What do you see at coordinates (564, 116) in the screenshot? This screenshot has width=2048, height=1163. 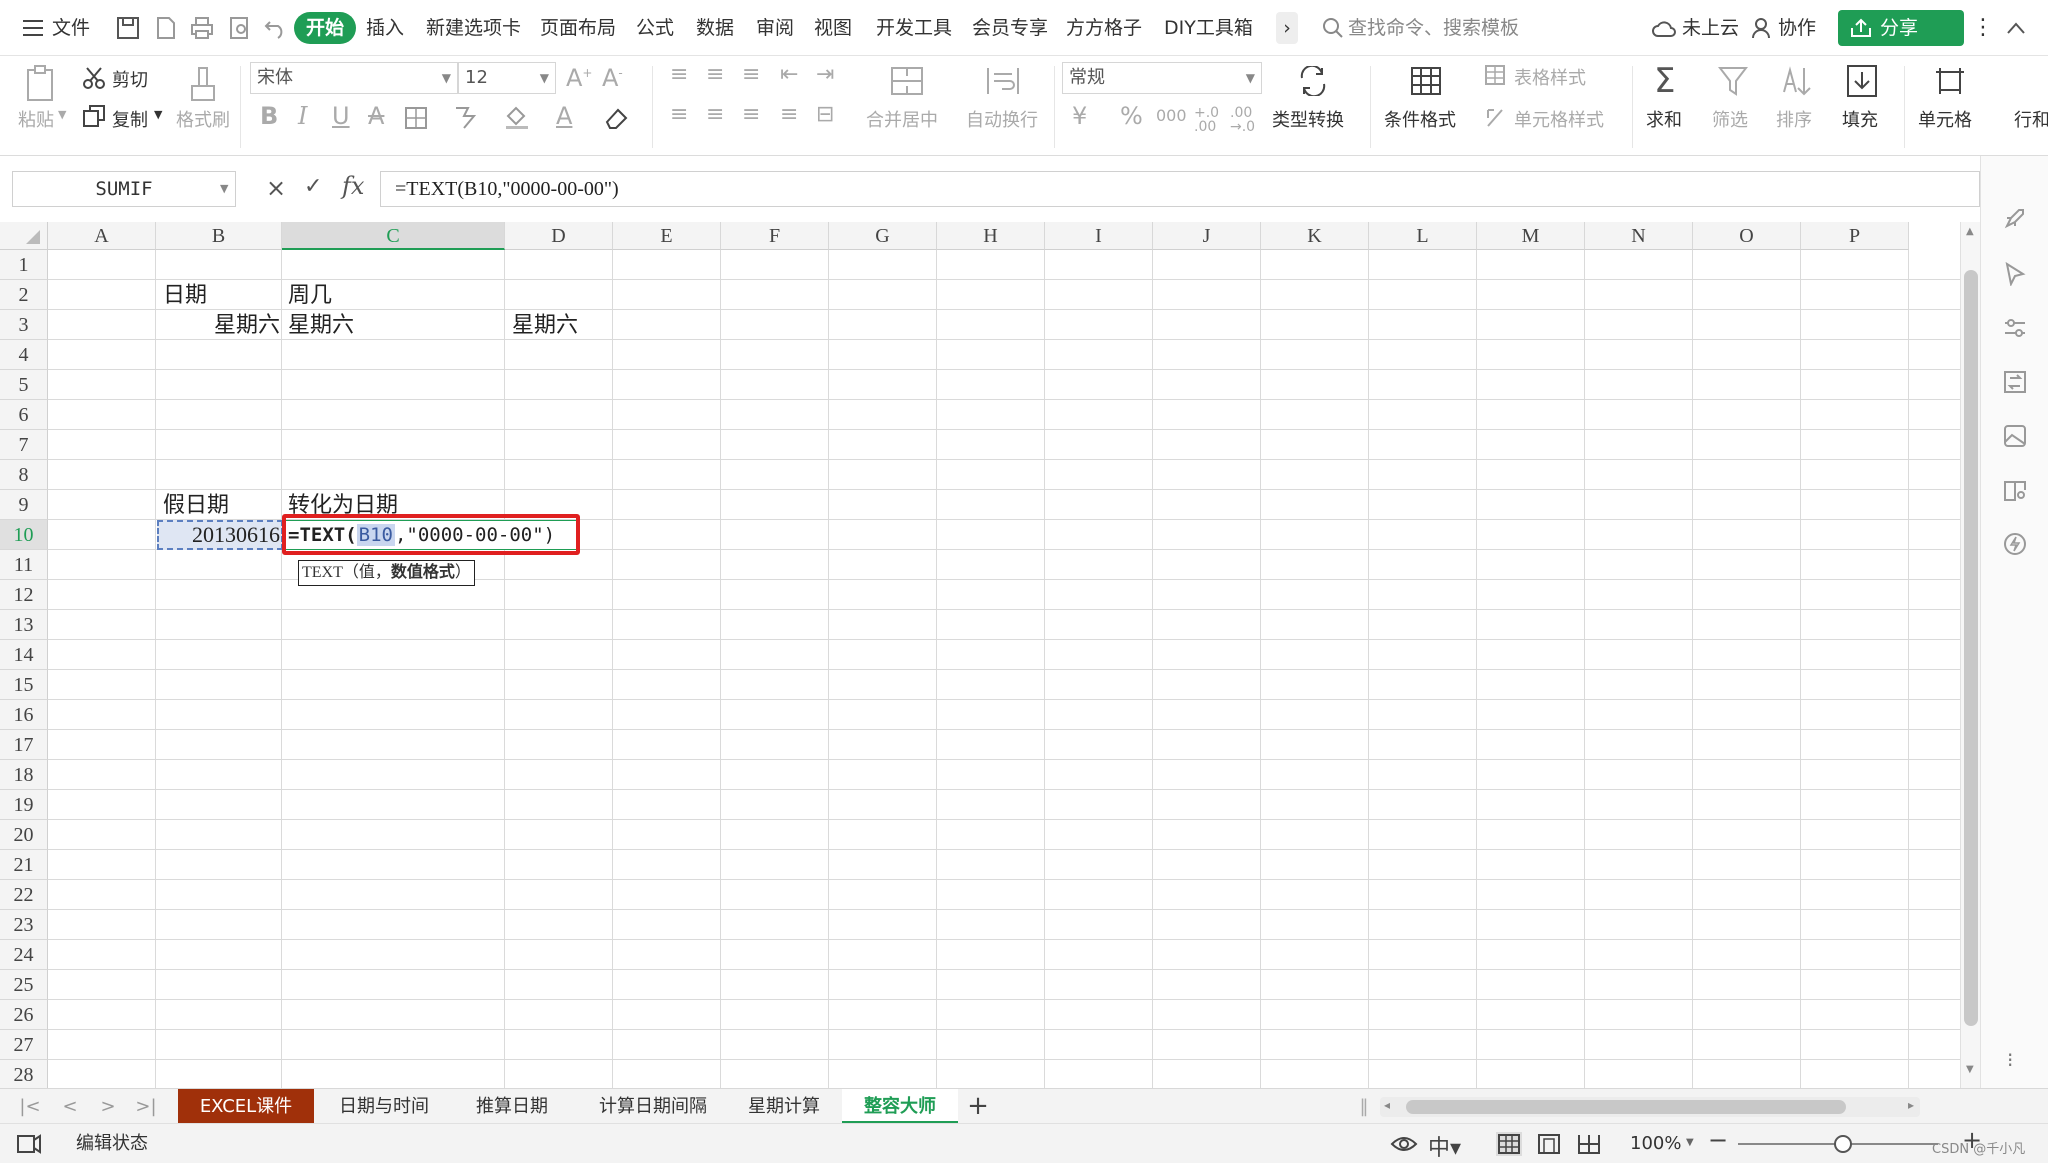 I see `font-color-icon: A` at bounding box center [564, 116].